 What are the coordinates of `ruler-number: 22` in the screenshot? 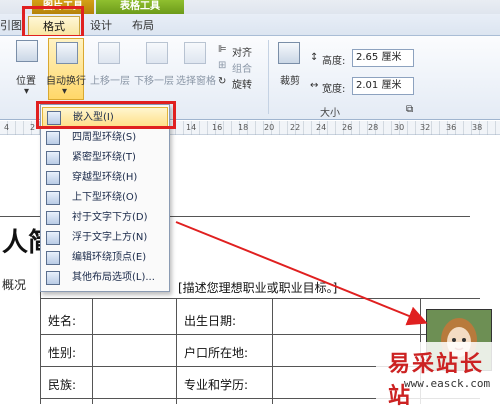 It's located at (295, 127).